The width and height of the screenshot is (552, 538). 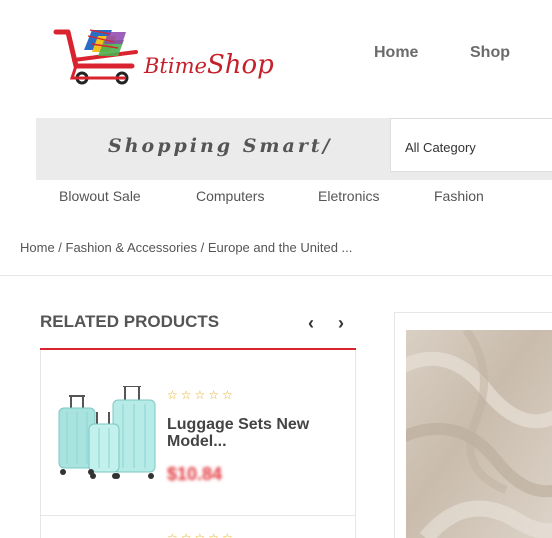 I want to click on logo-text-a: Btime, so click(x=175, y=66).